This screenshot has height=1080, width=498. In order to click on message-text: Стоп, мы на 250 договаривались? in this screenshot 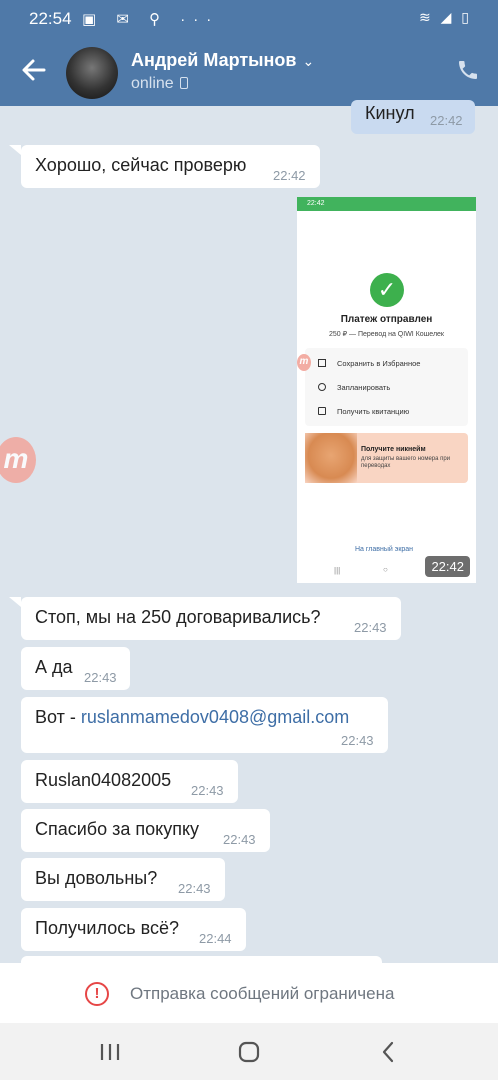, I will do `click(178, 617)`.